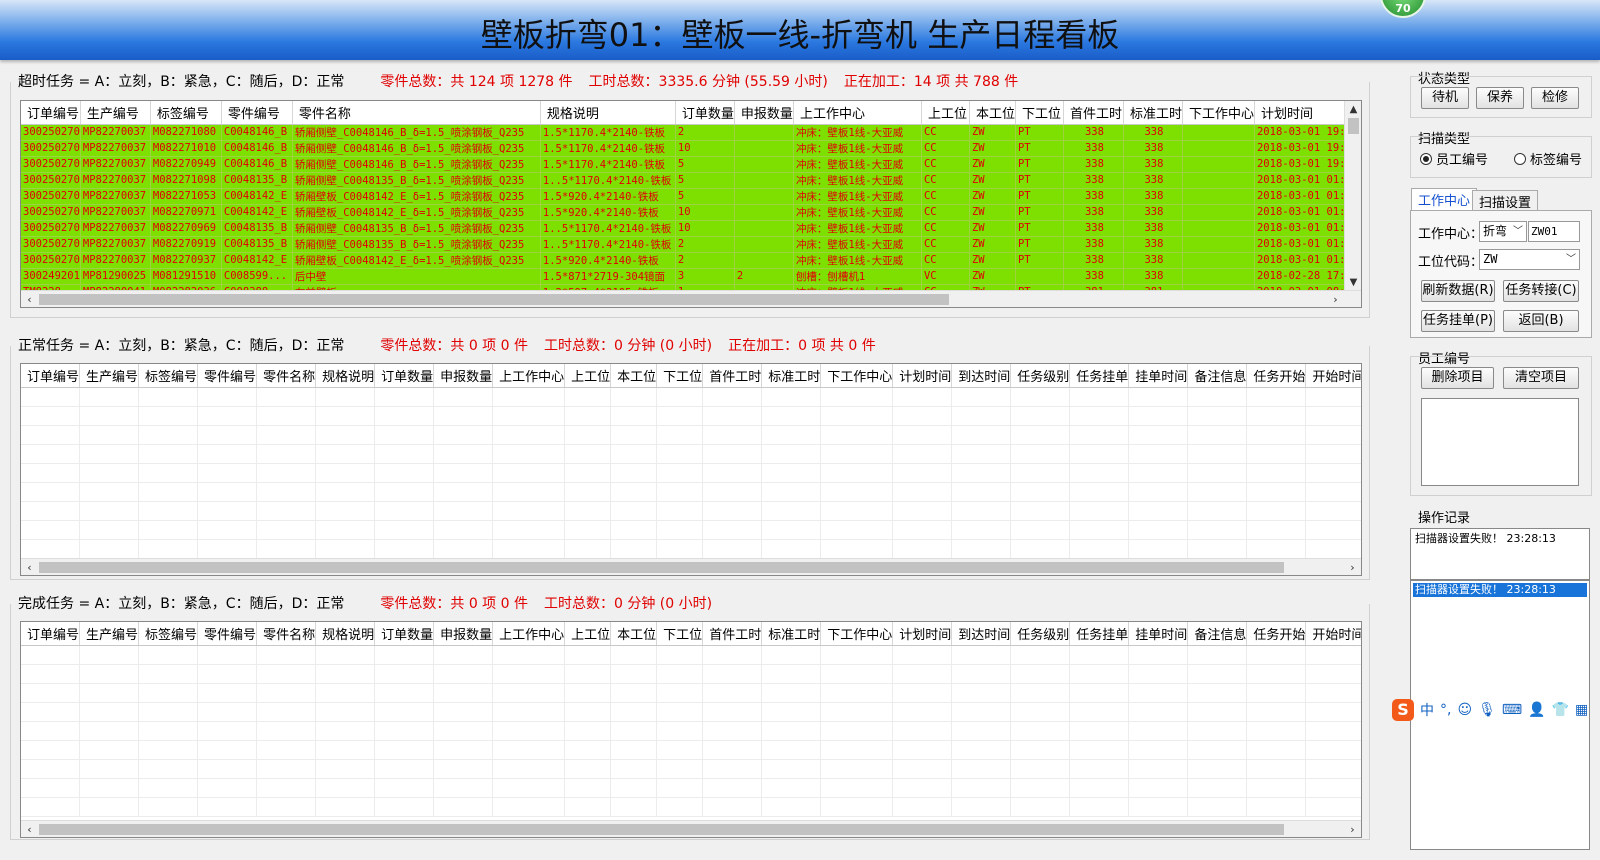 The image size is (1600, 860). Describe the element at coordinates (1403, 710) in the screenshot. I see `sogou-logo-icon: S` at that location.